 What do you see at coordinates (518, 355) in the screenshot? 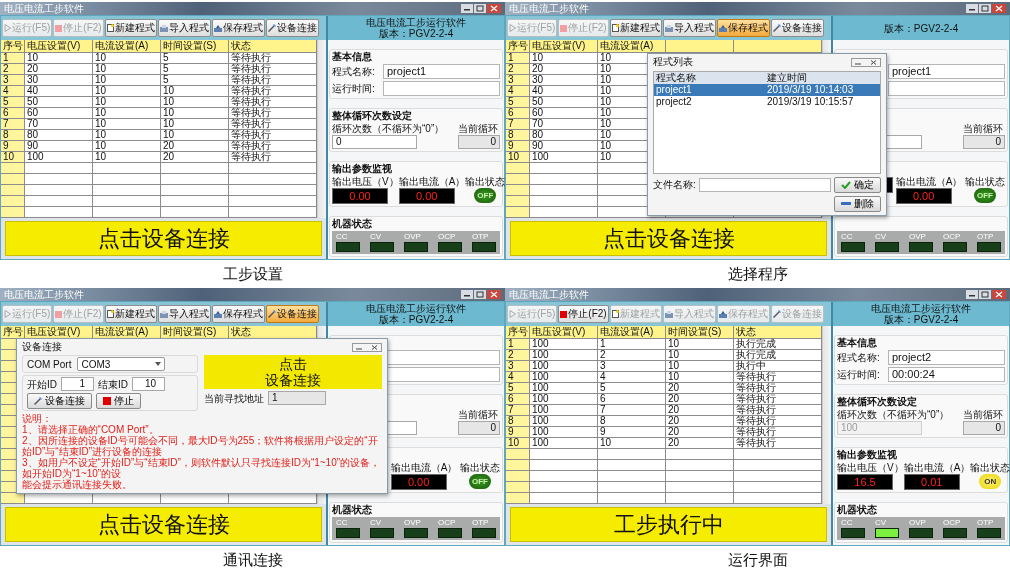
I see `row-number: 2` at bounding box center [518, 355].